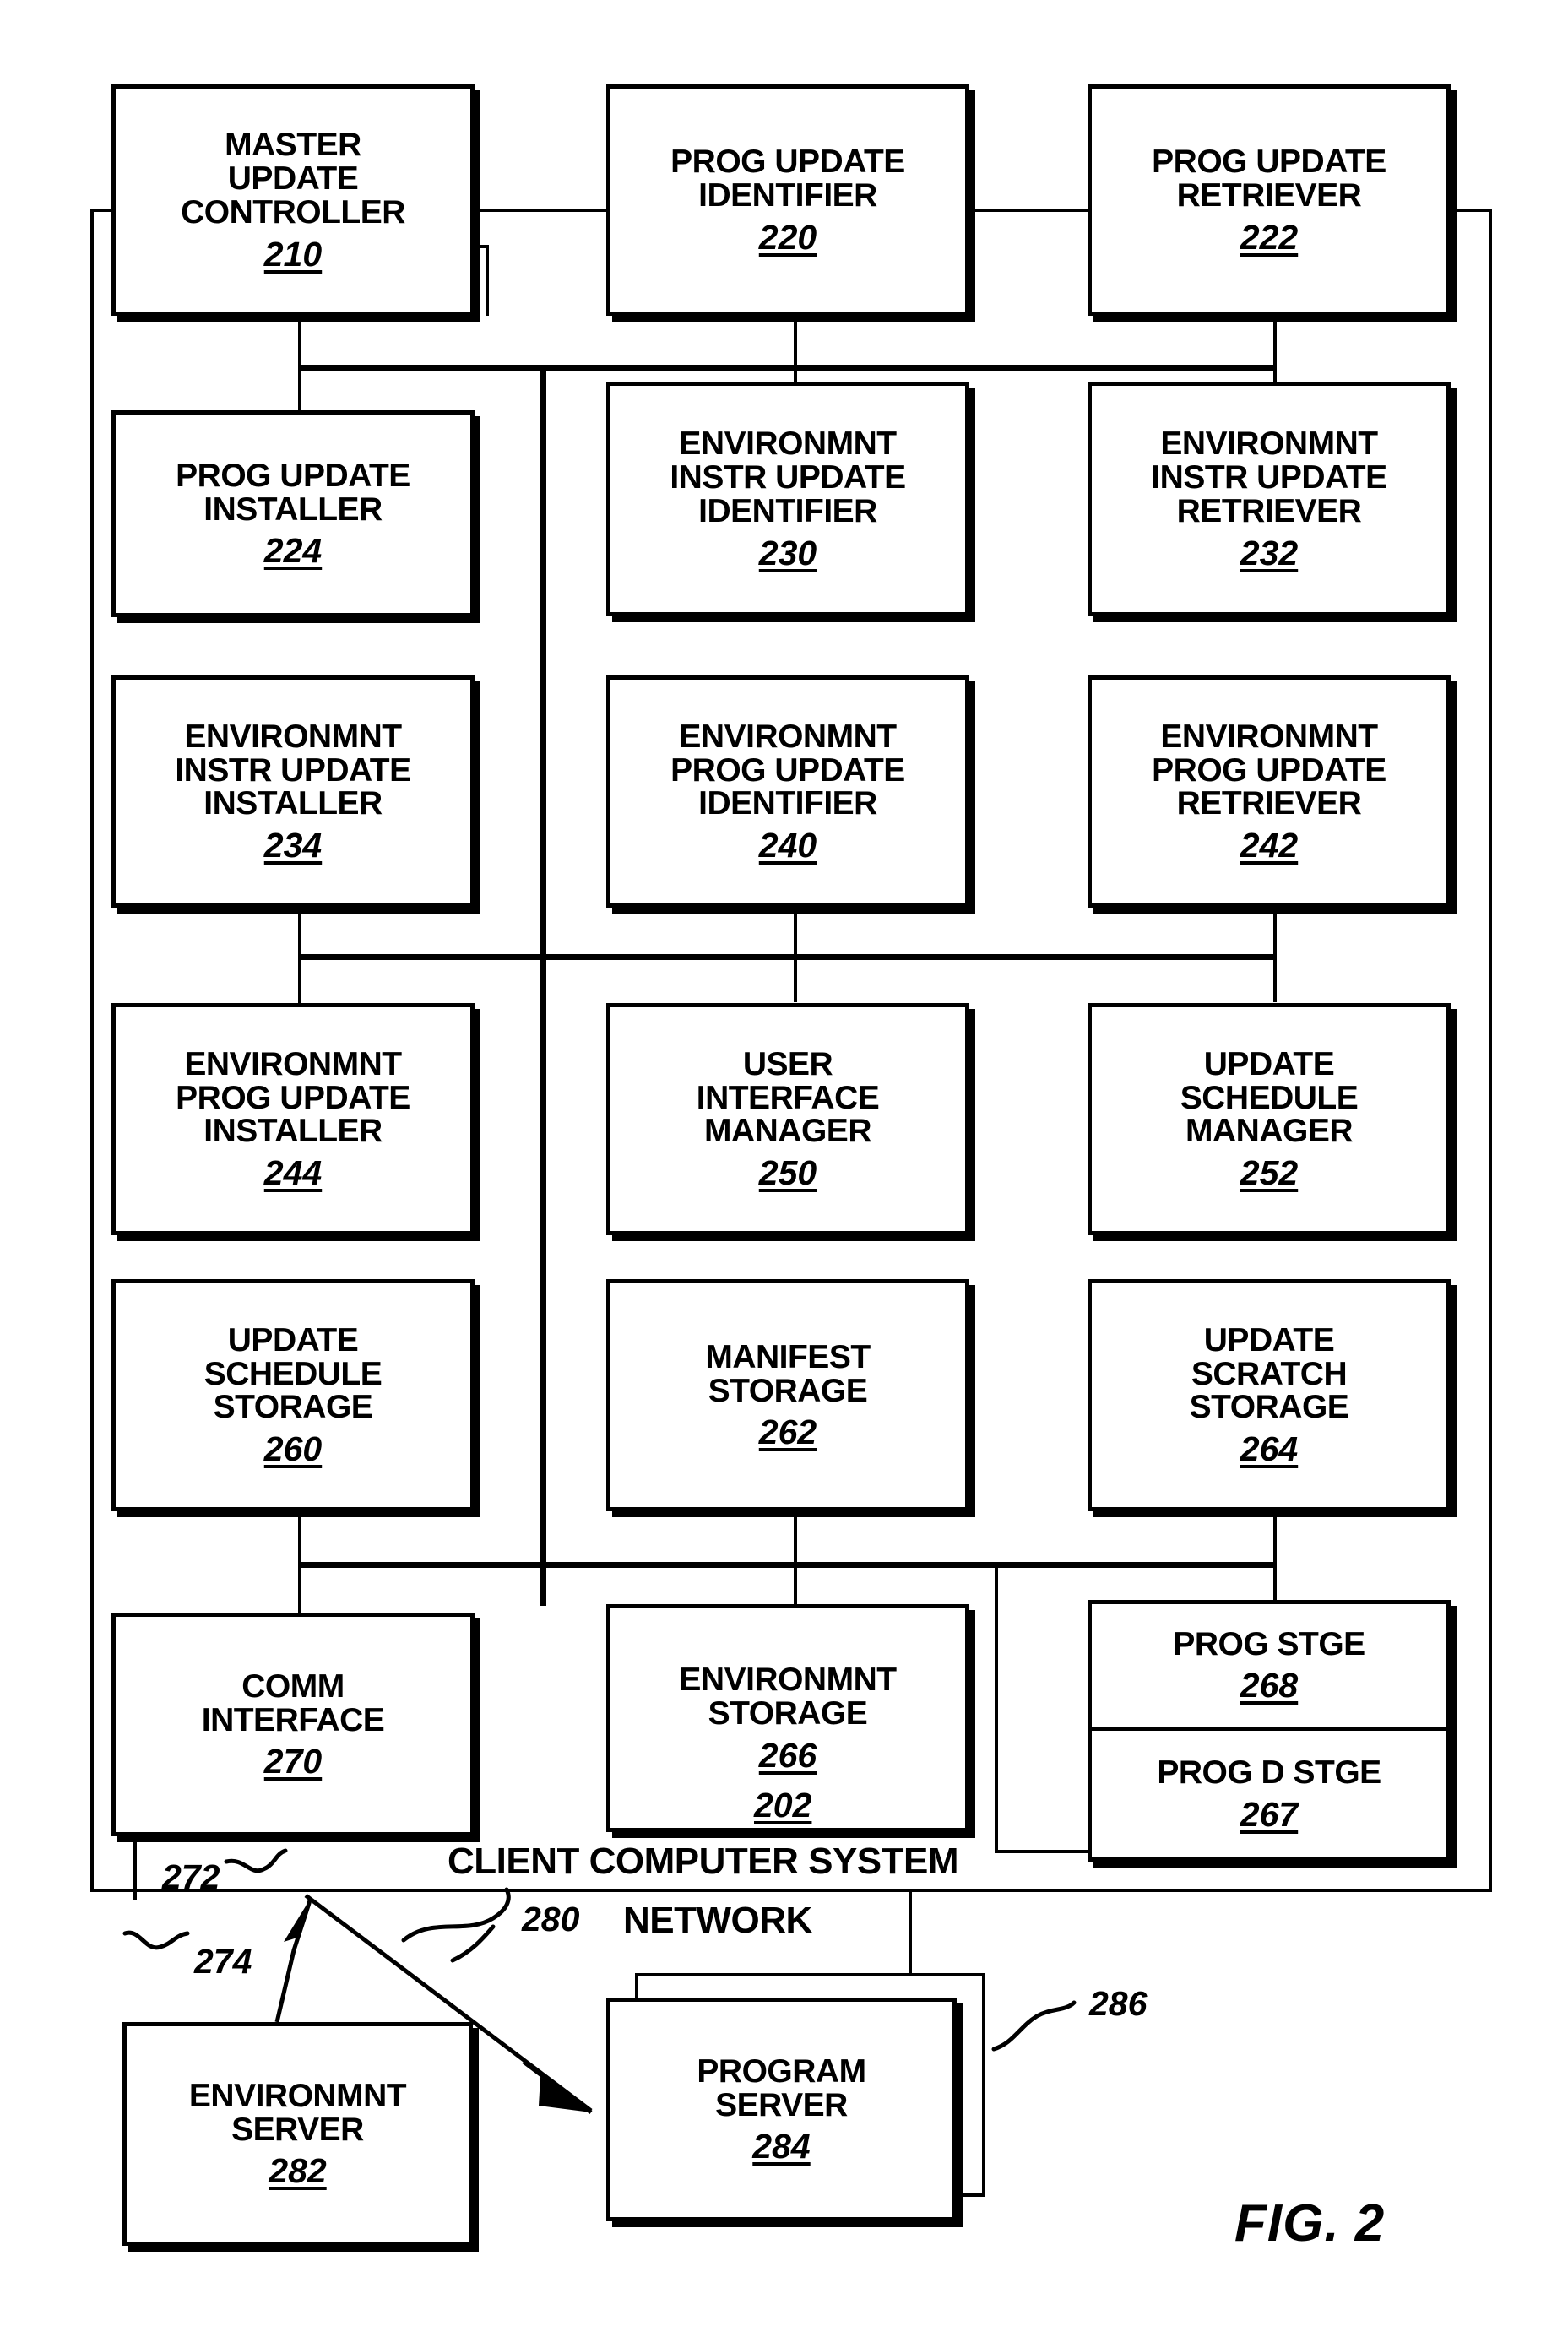 The width and height of the screenshot is (1568, 2326). I want to click on block-manifest-storage: MANIFEST STORAGE 262, so click(787, 1395).